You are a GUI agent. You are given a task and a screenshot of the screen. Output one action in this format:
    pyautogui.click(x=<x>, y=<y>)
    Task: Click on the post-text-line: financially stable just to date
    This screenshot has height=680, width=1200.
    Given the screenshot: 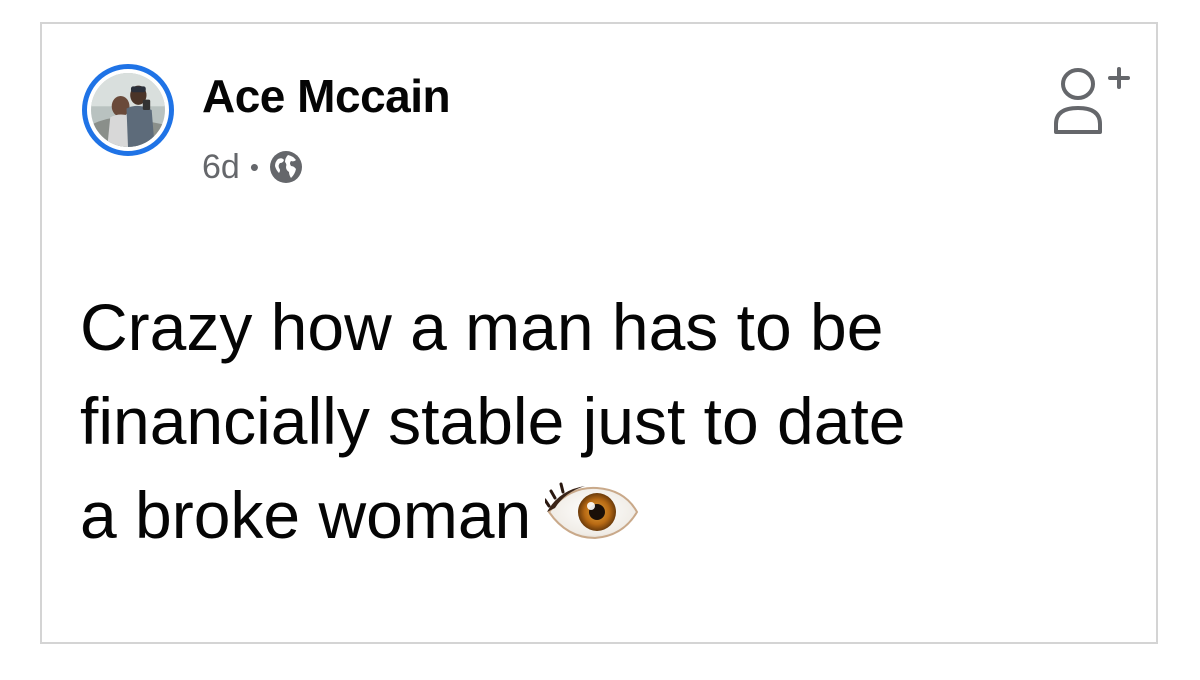 What is the action you would take?
    pyautogui.click(x=493, y=421)
    